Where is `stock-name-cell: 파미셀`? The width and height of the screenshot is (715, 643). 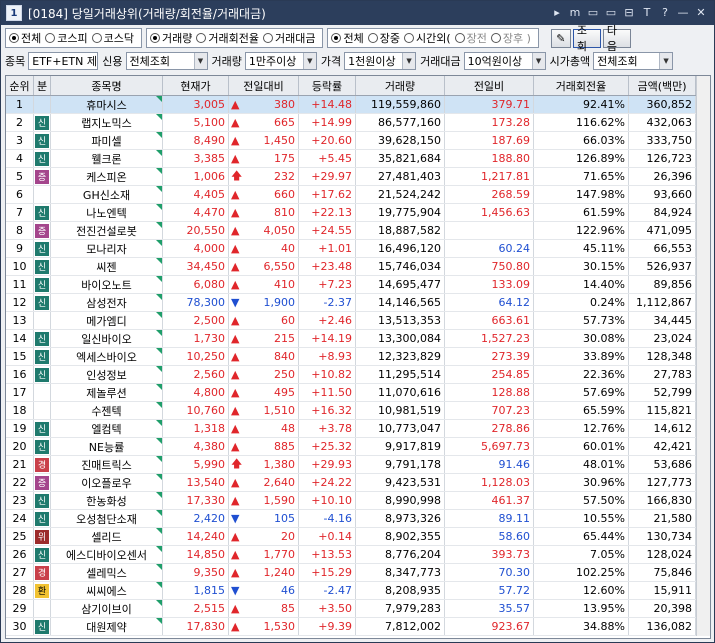
stock-name-cell: 파미셀 is located at coordinates (107, 140).